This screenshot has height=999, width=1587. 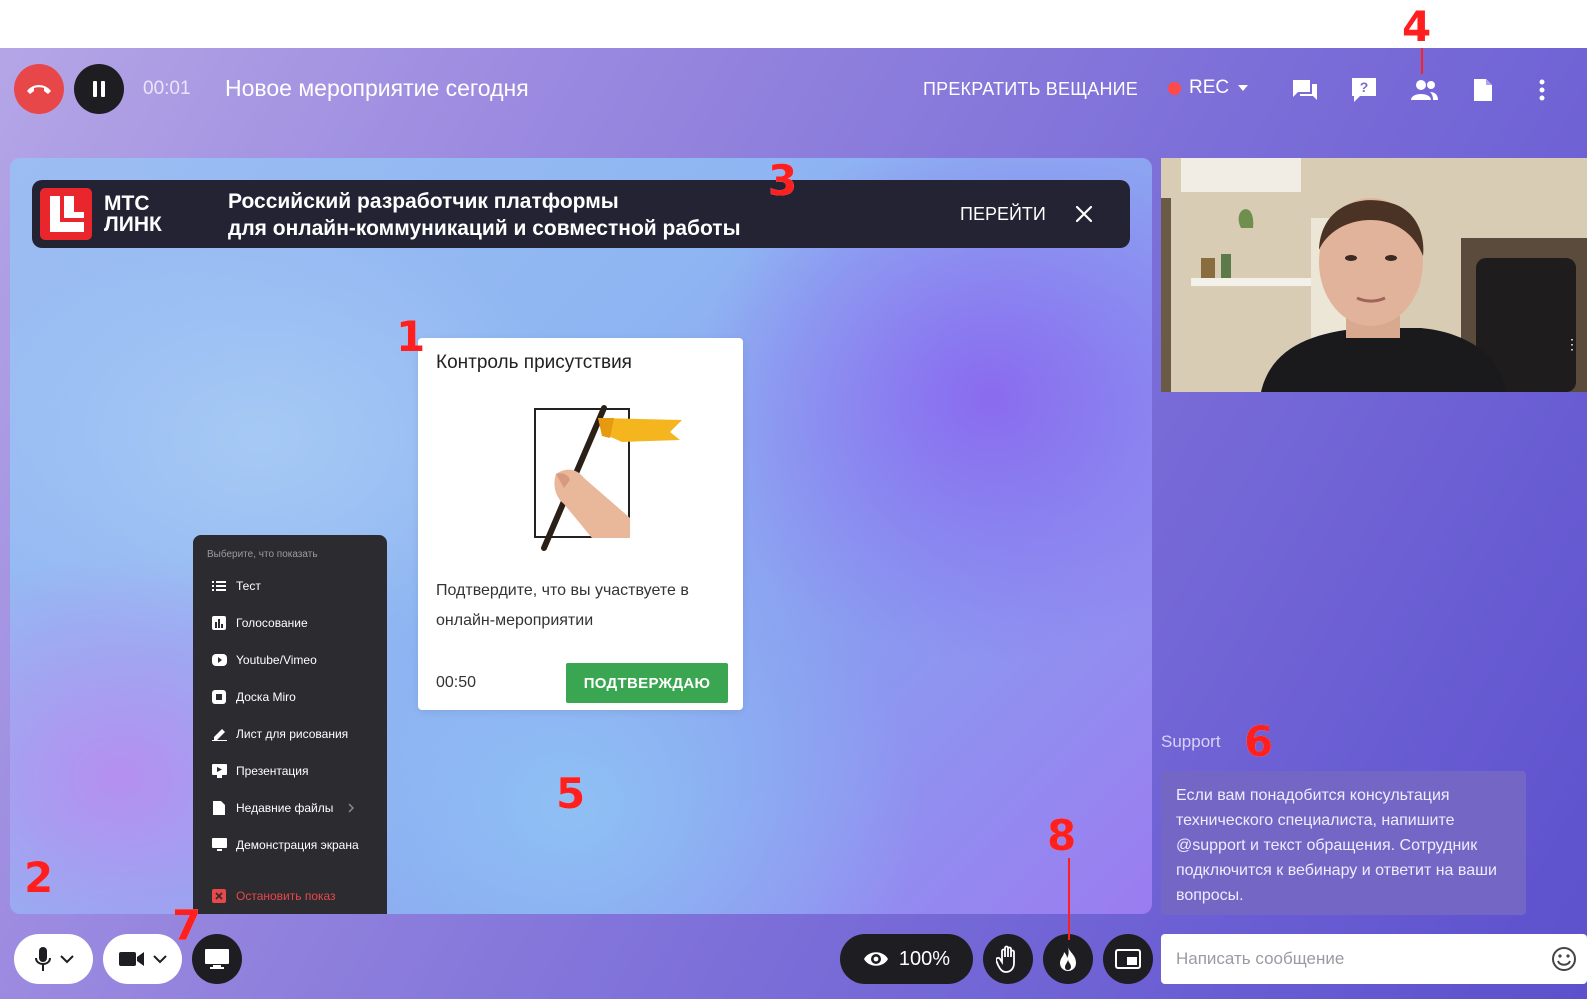 What do you see at coordinates (219, 660) in the screenshot?
I see `play-icon` at bounding box center [219, 660].